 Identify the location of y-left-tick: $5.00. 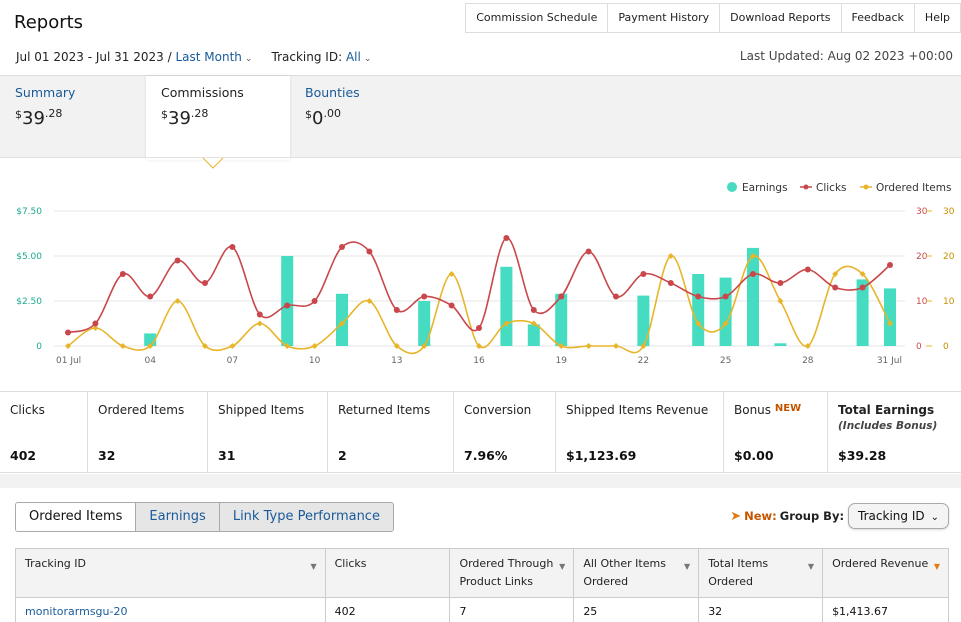
(29, 257).